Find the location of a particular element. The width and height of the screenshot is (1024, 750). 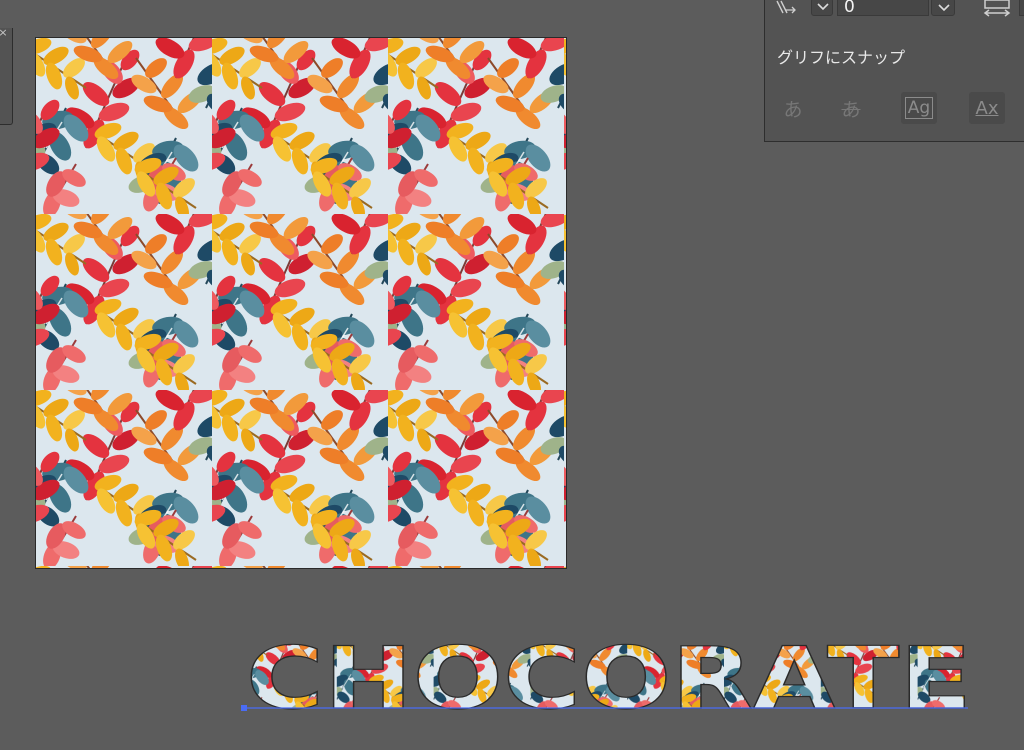

anchor-point-handle is located at coordinates (244, 708).